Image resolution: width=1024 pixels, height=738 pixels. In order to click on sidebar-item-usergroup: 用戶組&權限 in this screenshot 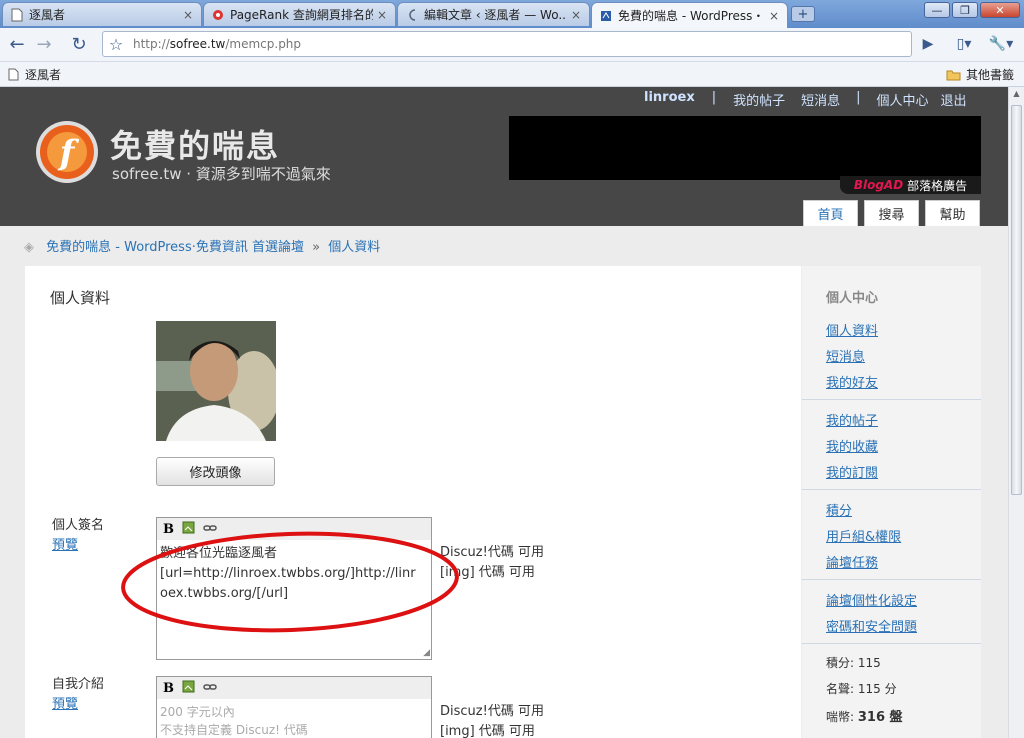, I will do `click(863, 535)`.